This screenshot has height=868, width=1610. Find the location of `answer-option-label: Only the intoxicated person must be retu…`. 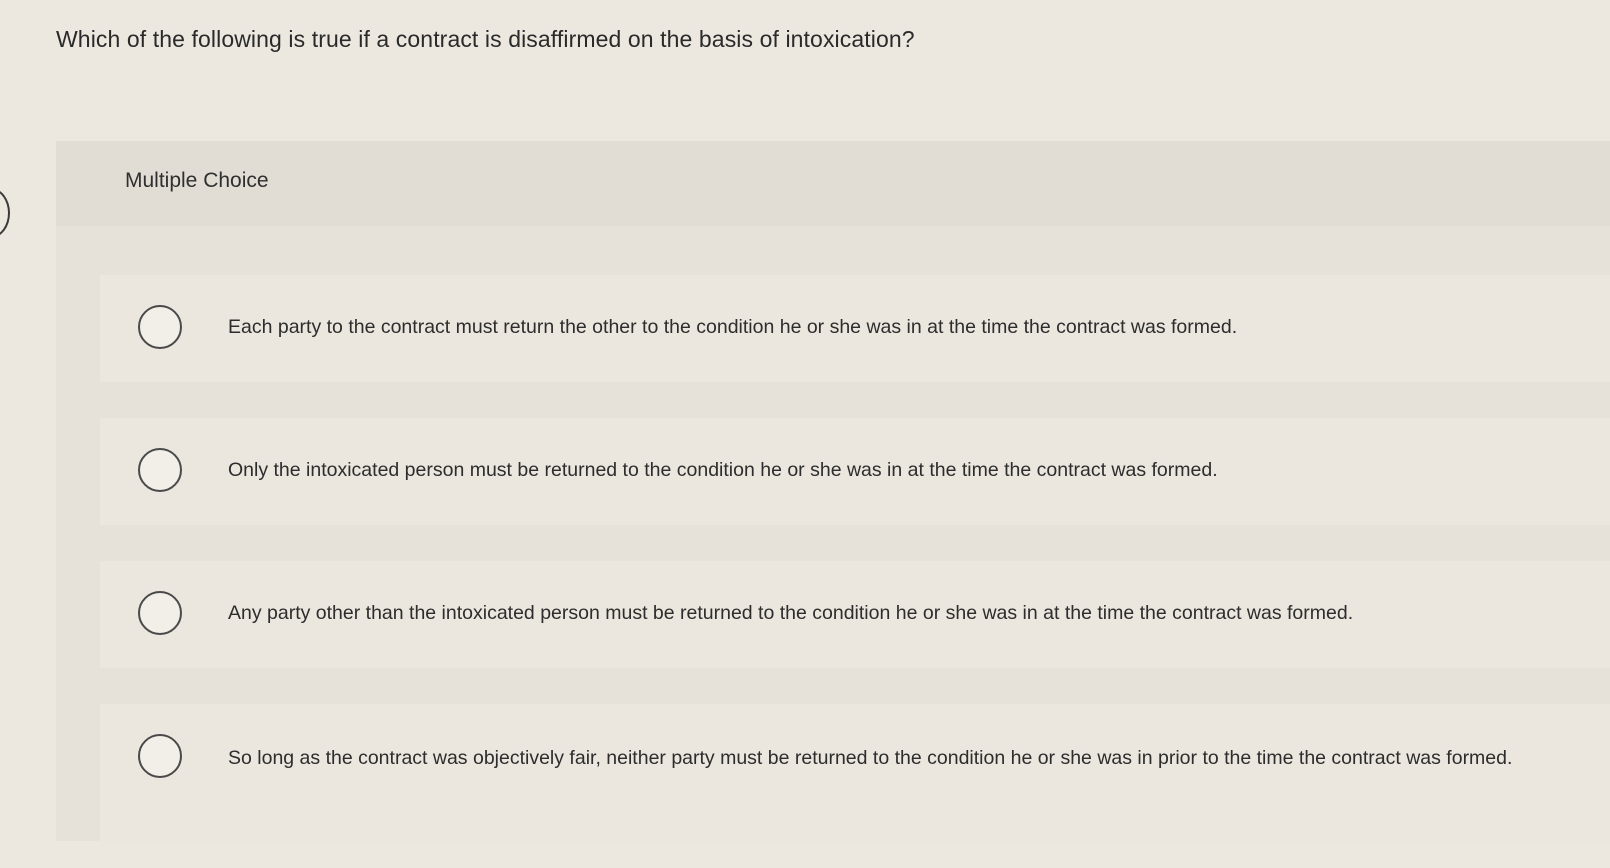

answer-option-label: Only the intoxicated person must be retu… is located at coordinates (899, 470).